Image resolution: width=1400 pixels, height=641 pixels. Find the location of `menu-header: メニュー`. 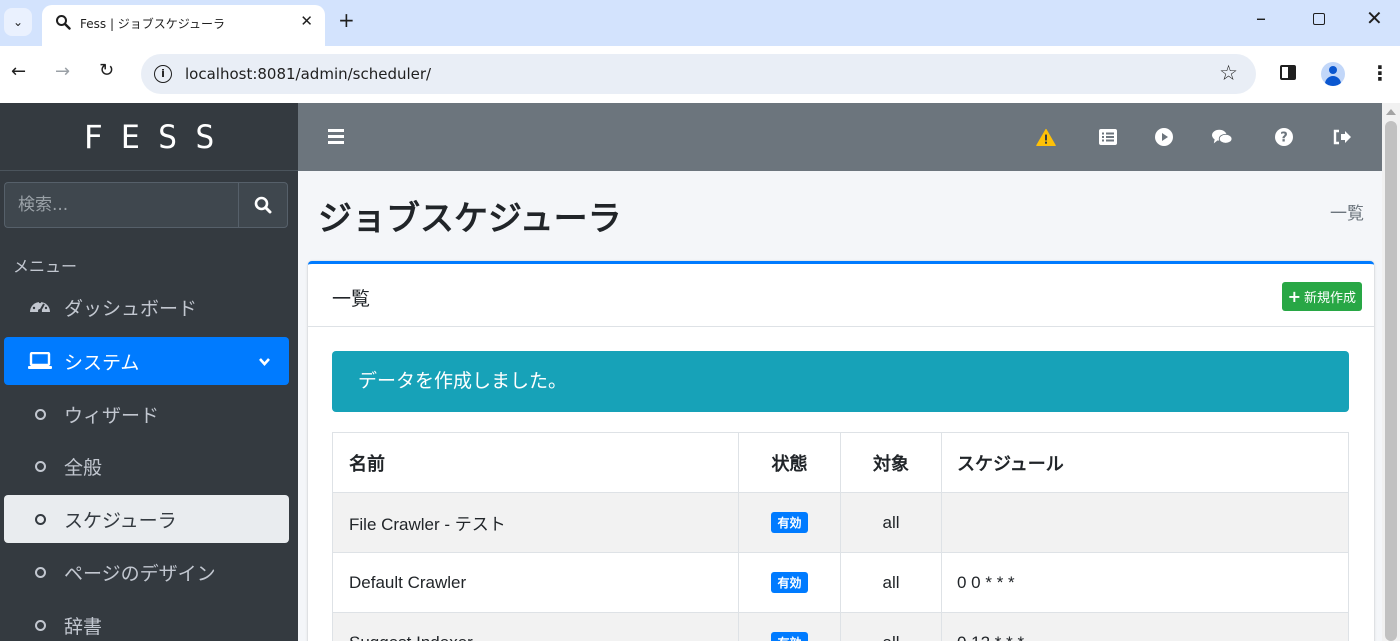

menu-header: メニュー is located at coordinates (45, 266).